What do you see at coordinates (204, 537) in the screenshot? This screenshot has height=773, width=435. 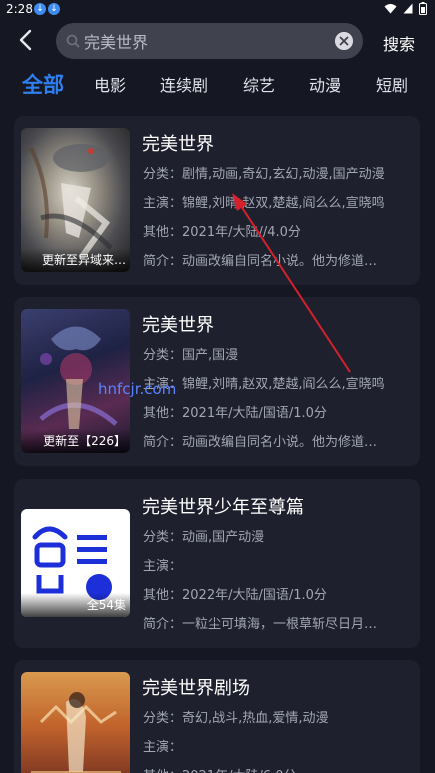 I see `result-category: 分类：动画,国产动漫` at bounding box center [204, 537].